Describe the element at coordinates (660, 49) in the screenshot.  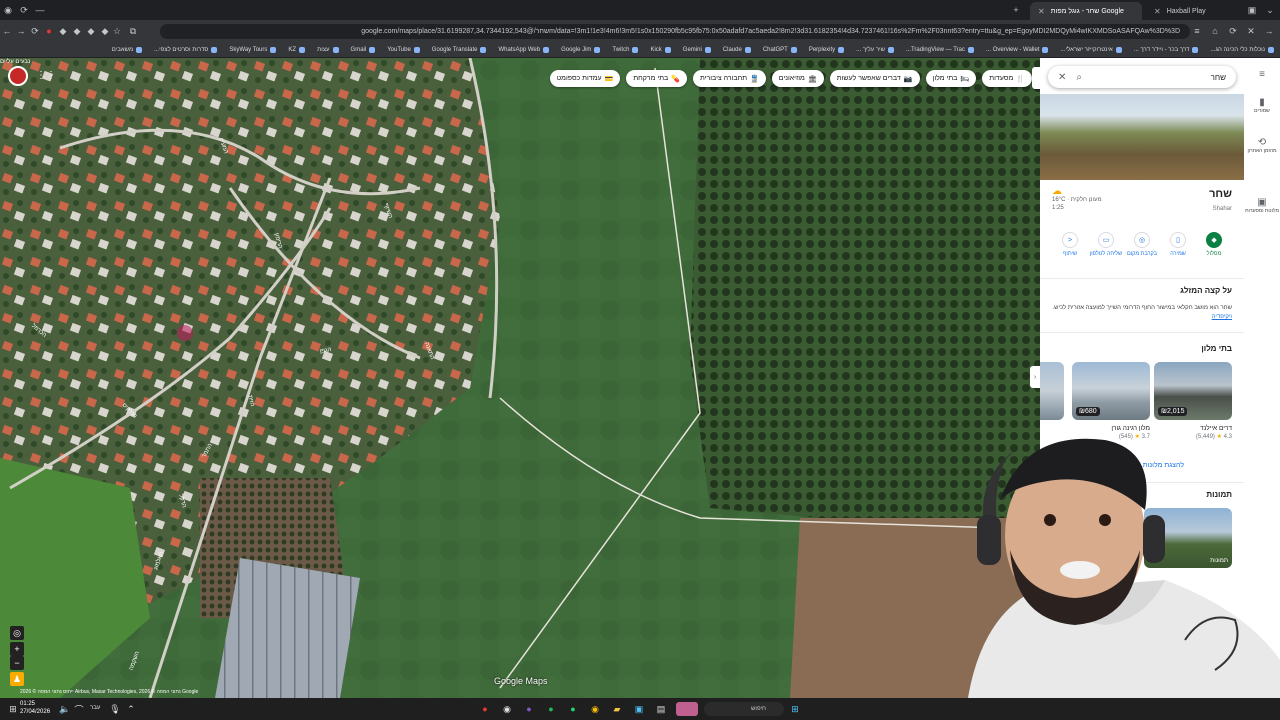
I see `bookmark-item: Kick` at that location.